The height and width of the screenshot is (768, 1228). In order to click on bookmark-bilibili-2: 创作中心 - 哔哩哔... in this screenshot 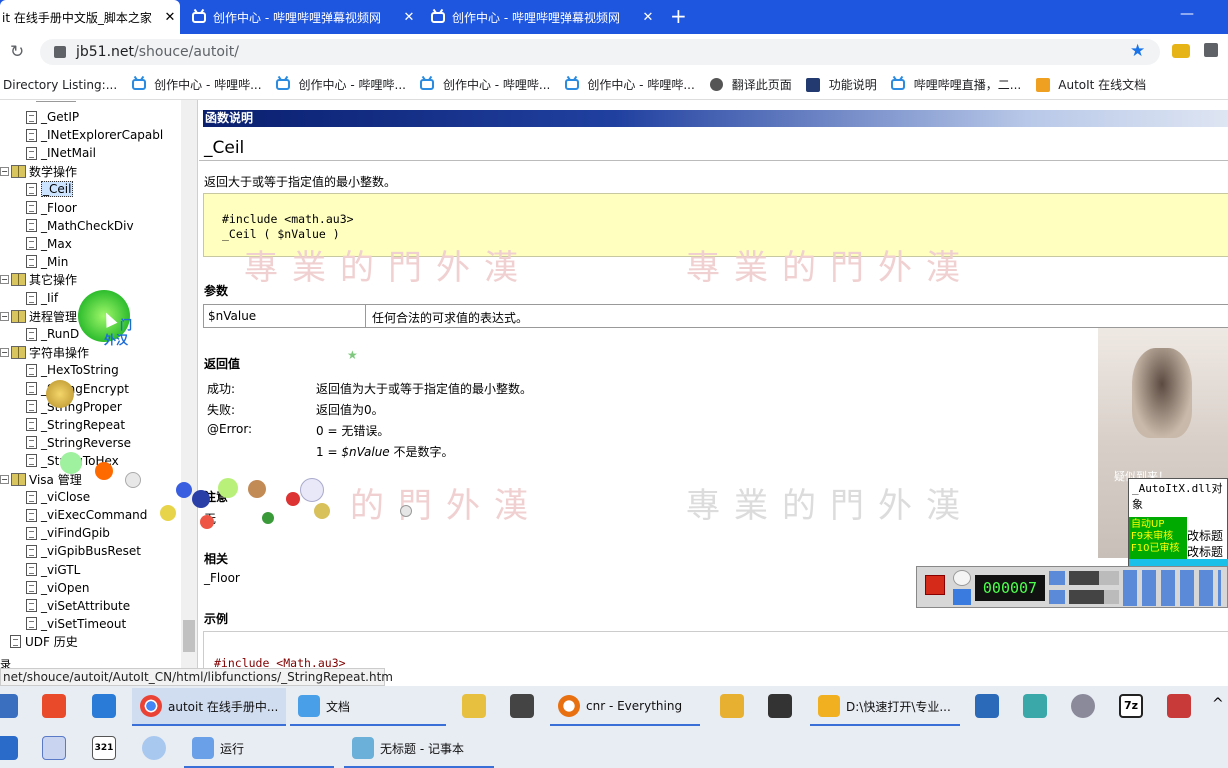, I will do `click(341, 84)`.